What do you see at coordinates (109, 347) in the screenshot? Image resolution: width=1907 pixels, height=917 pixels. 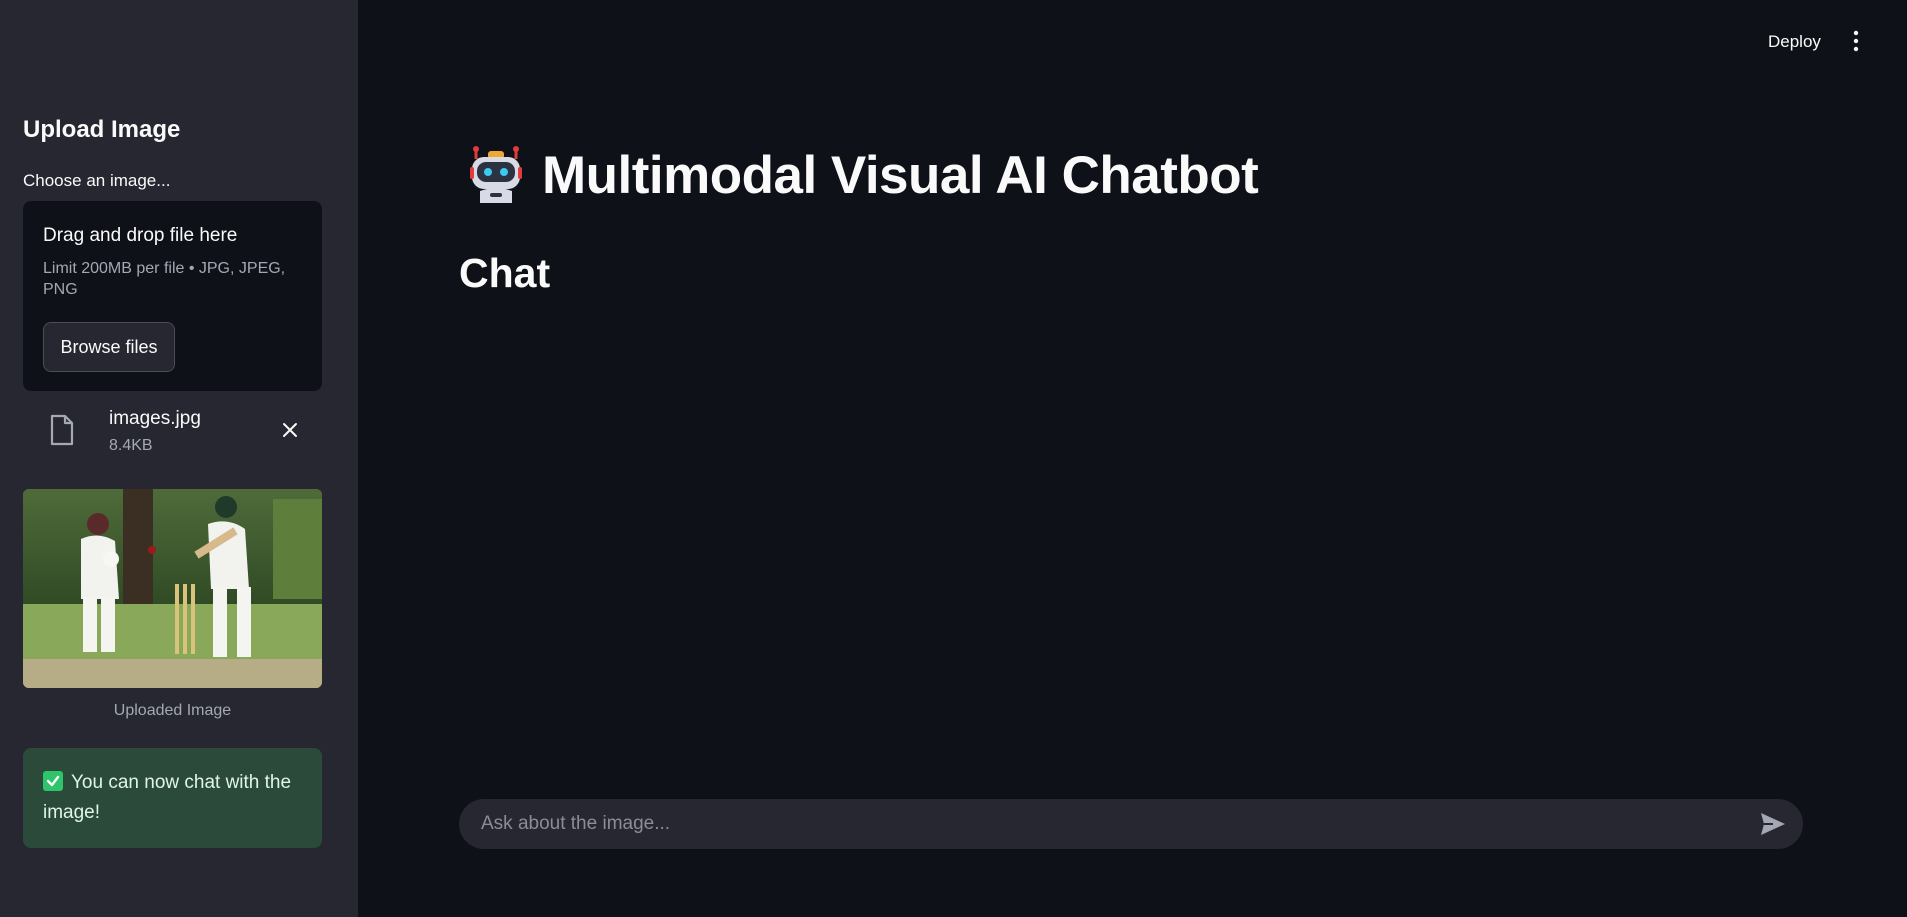 I see `browse-files-button: Browse files` at bounding box center [109, 347].